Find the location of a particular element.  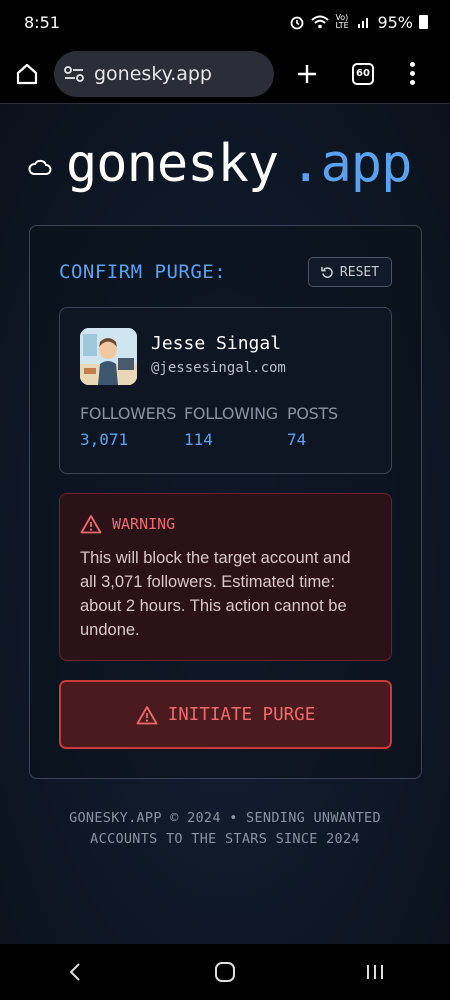

avatar is located at coordinates (108, 356).